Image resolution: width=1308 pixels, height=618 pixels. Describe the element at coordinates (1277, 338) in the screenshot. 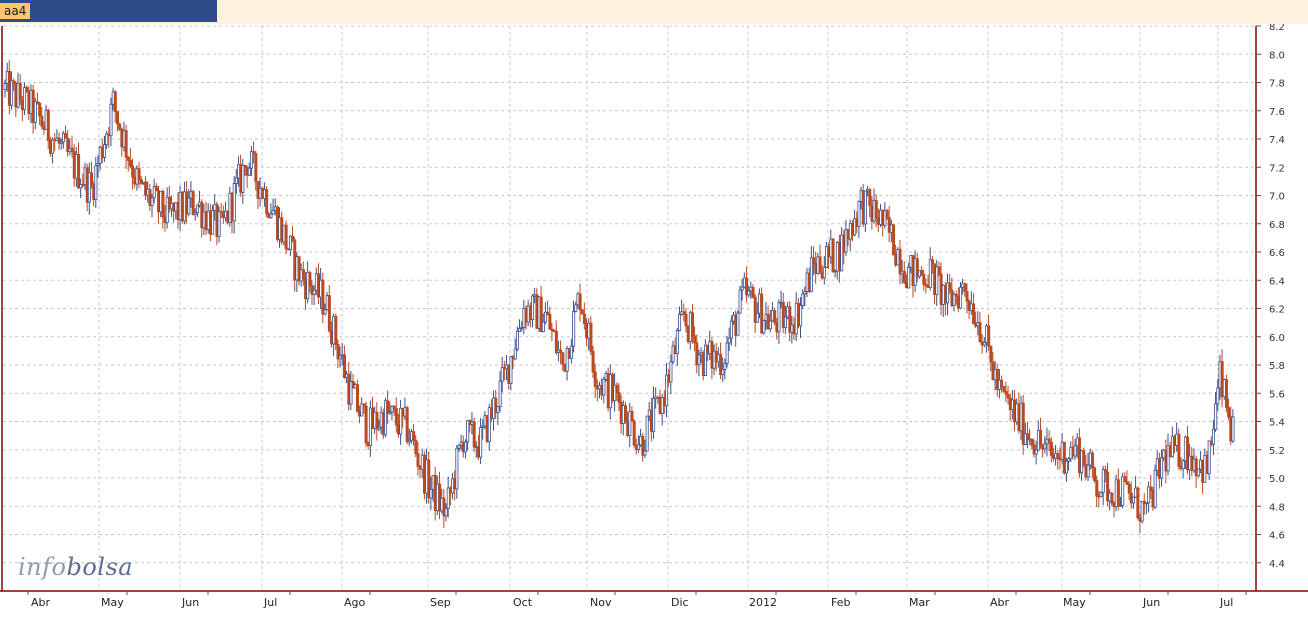

I see `y-tick-label: 6.0` at that location.